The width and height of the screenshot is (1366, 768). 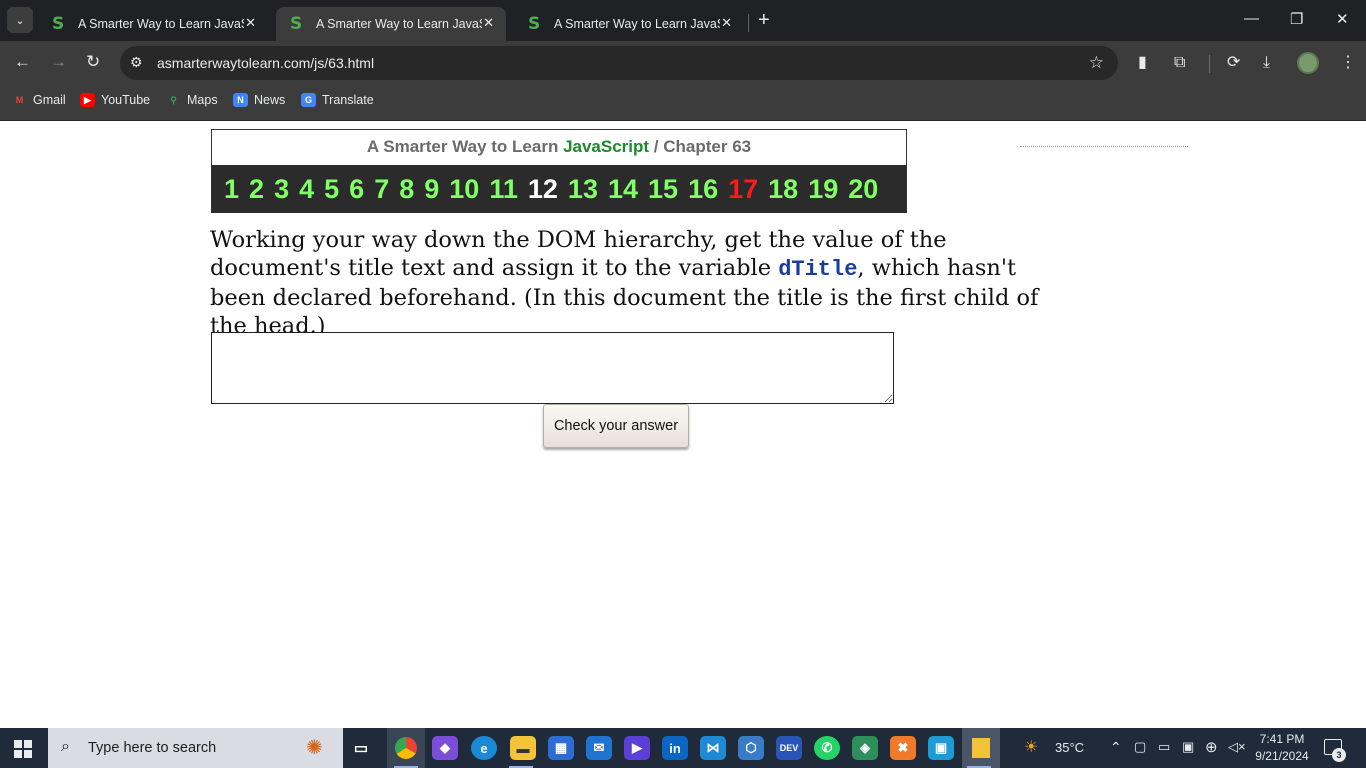 What do you see at coordinates (1164, 747) in the screenshot?
I see `battery-icon: ▭` at bounding box center [1164, 747].